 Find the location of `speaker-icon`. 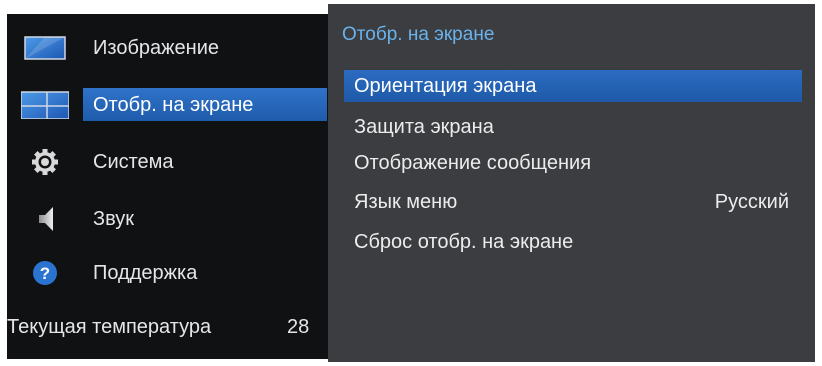

speaker-icon is located at coordinates (45, 219).